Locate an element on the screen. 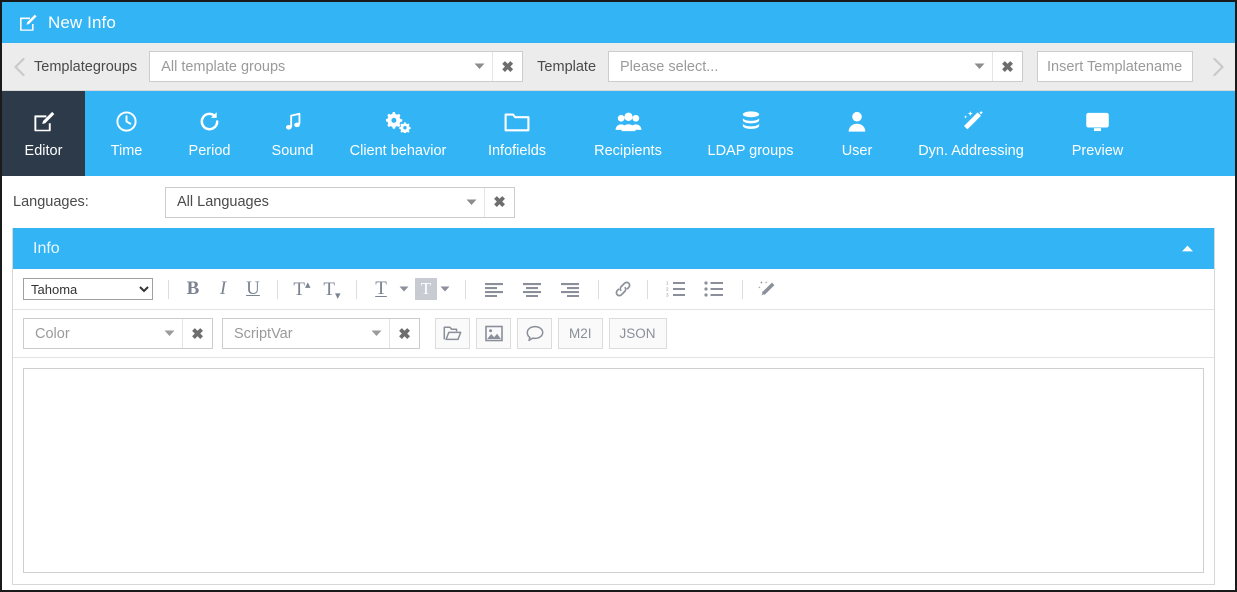 This screenshot has width=1237, height=592. nav-label: Dyn. Addressing is located at coordinates (971, 150).